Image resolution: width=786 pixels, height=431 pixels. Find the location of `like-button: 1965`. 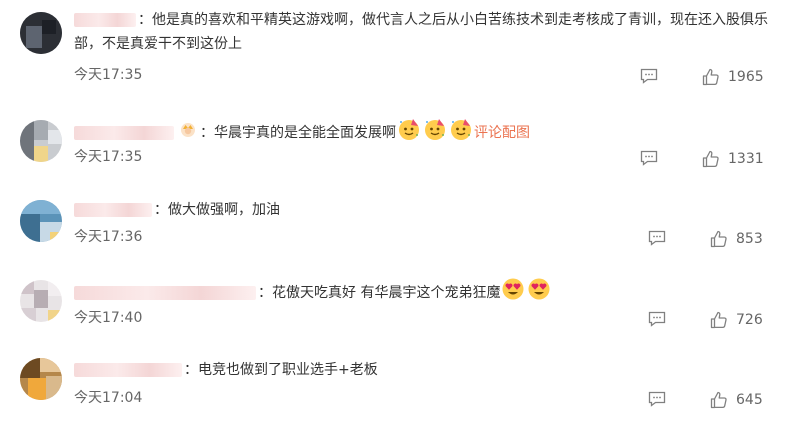

like-button: 1965 is located at coordinates (733, 77).